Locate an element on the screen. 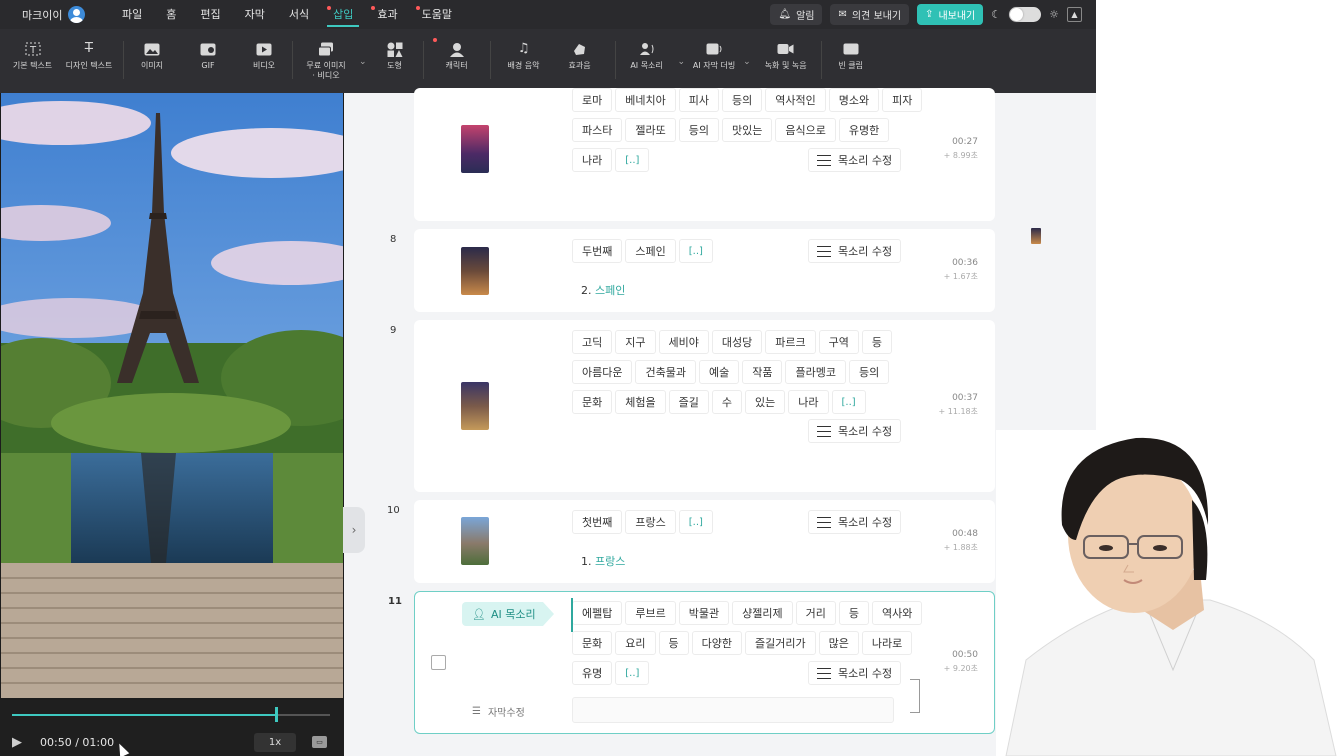 Image resolution: width=1344 pixels, height=756 pixels. basic-text-tool: T 기본 텍스트 is located at coordinates (32, 56).